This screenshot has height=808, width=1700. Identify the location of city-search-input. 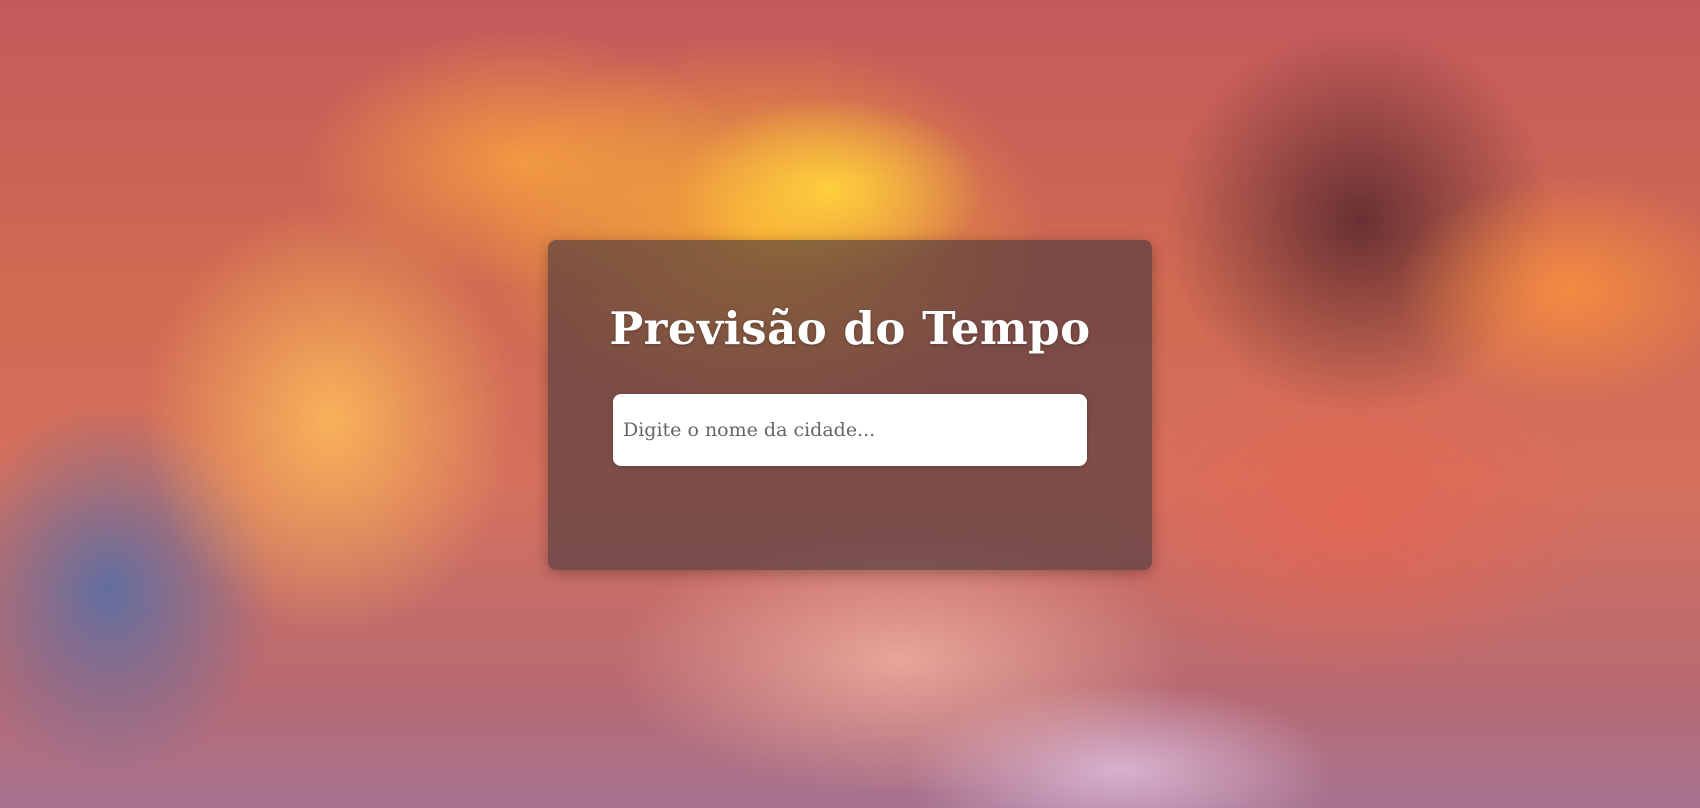
(850, 429).